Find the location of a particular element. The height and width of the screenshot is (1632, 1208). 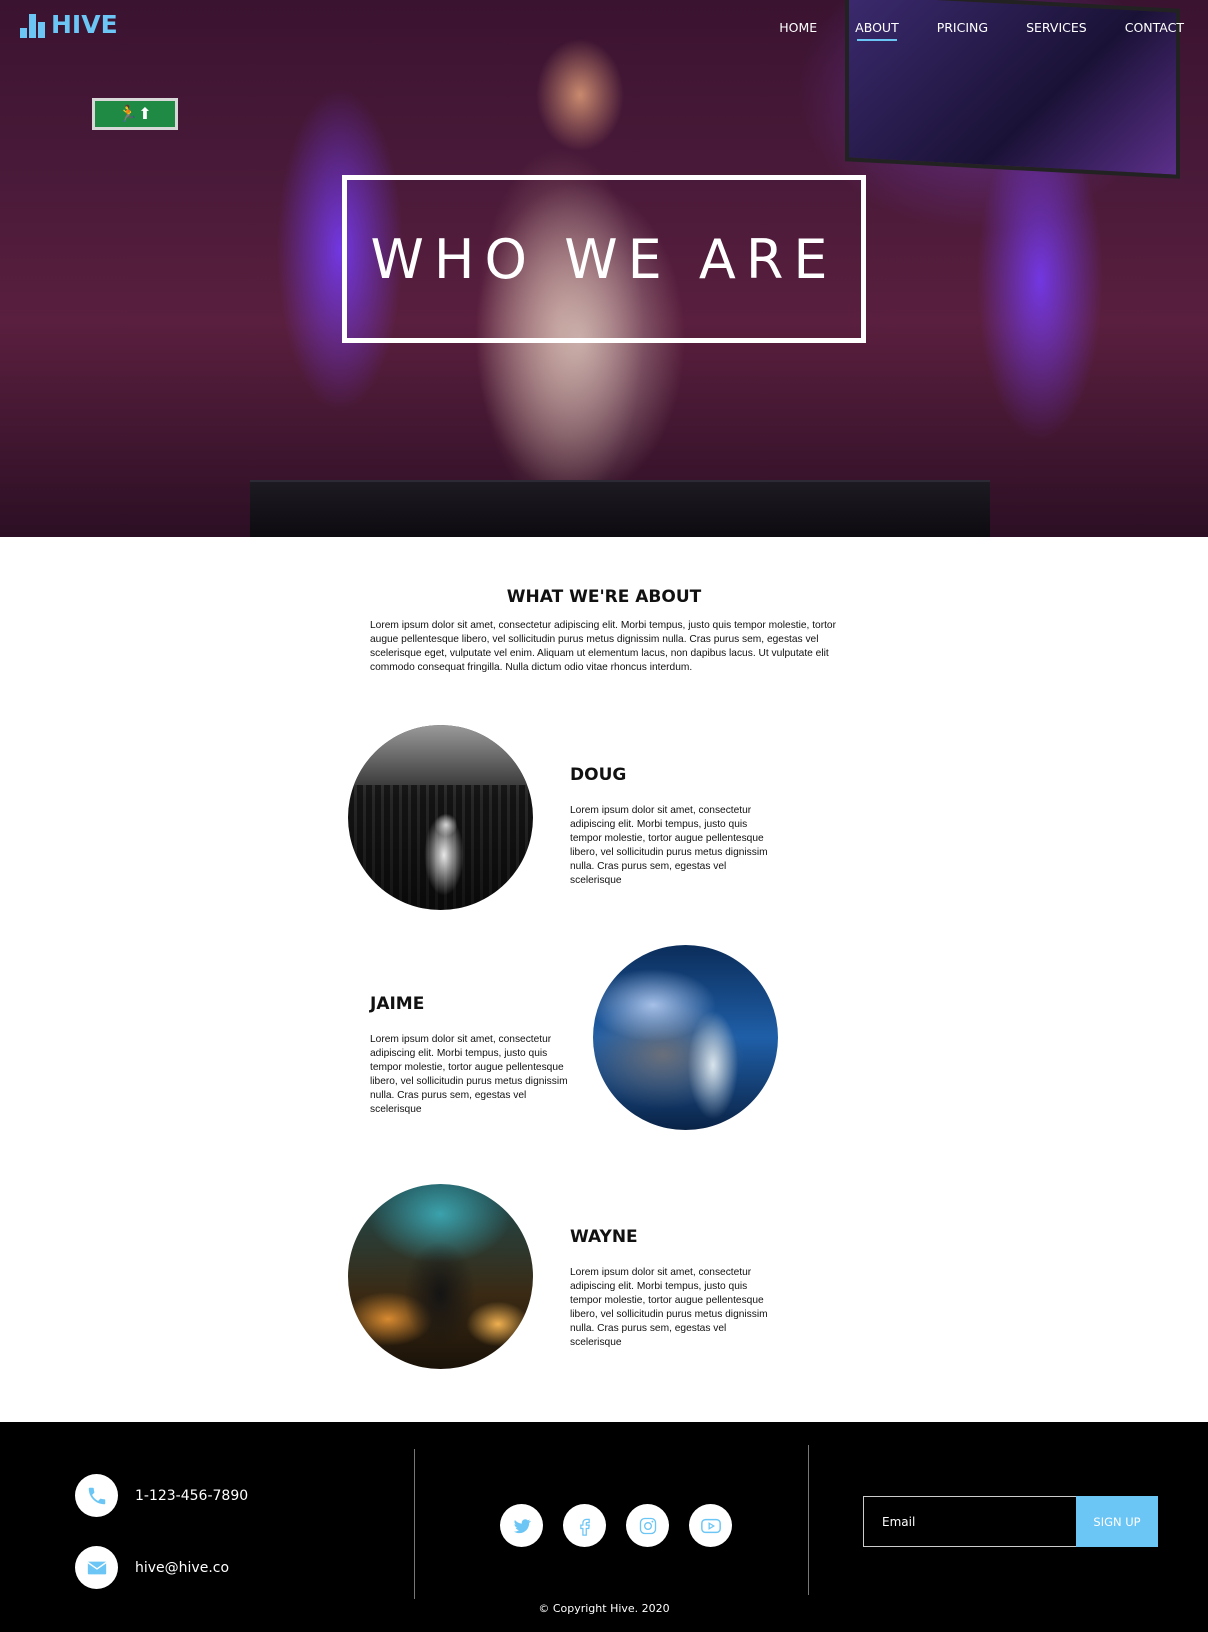

instagram-icon is located at coordinates (647, 1525).